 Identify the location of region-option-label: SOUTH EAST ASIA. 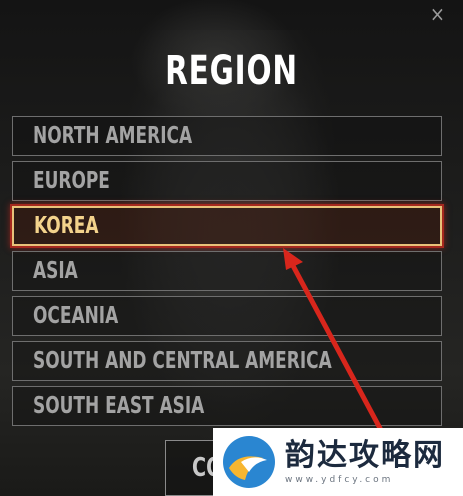
(119, 406).